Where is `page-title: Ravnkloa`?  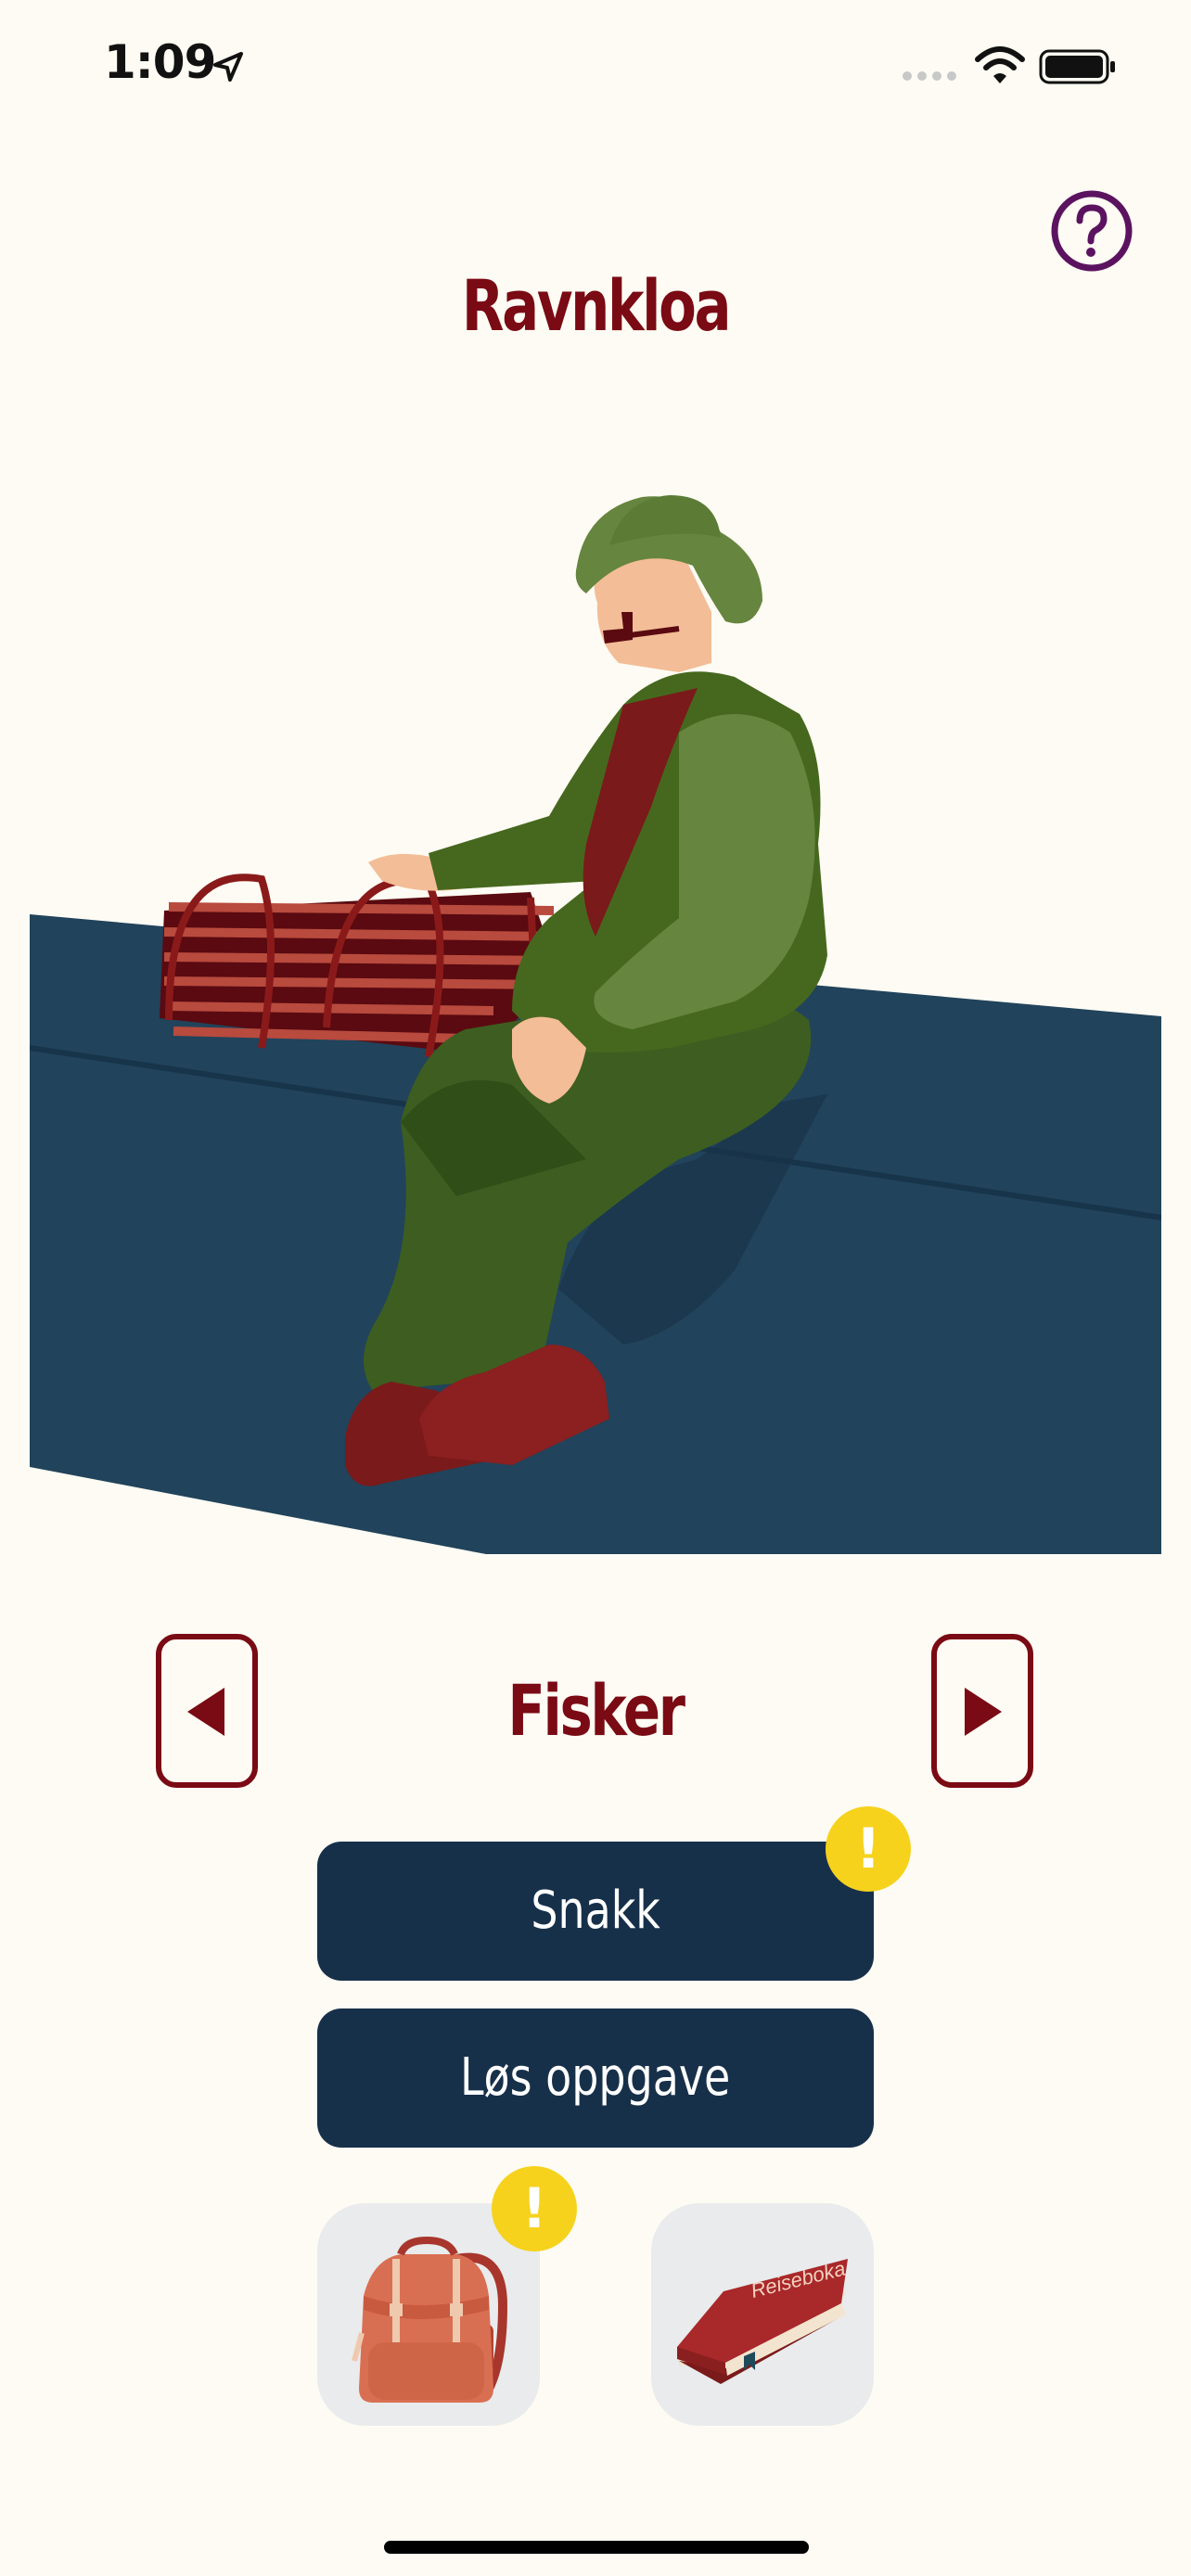
page-title: Ravnkloa is located at coordinates (597, 306).